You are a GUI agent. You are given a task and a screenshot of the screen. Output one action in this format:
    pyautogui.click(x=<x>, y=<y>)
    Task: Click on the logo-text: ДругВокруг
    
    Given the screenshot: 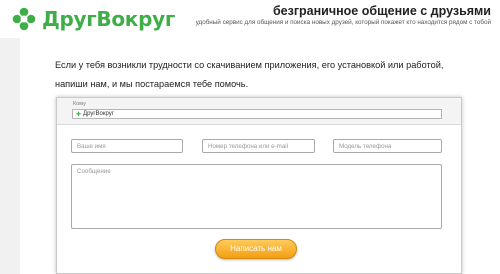 What is the action you would take?
    pyautogui.click(x=108, y=19)
    